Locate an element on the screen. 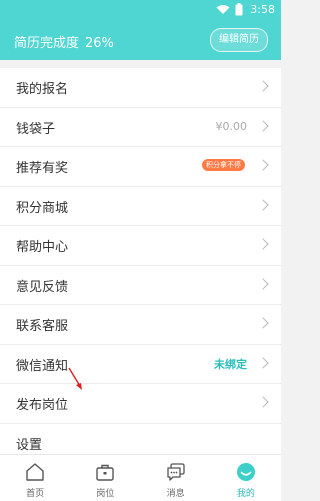  tab-home: 首页 is located at coordinates (35, 478).